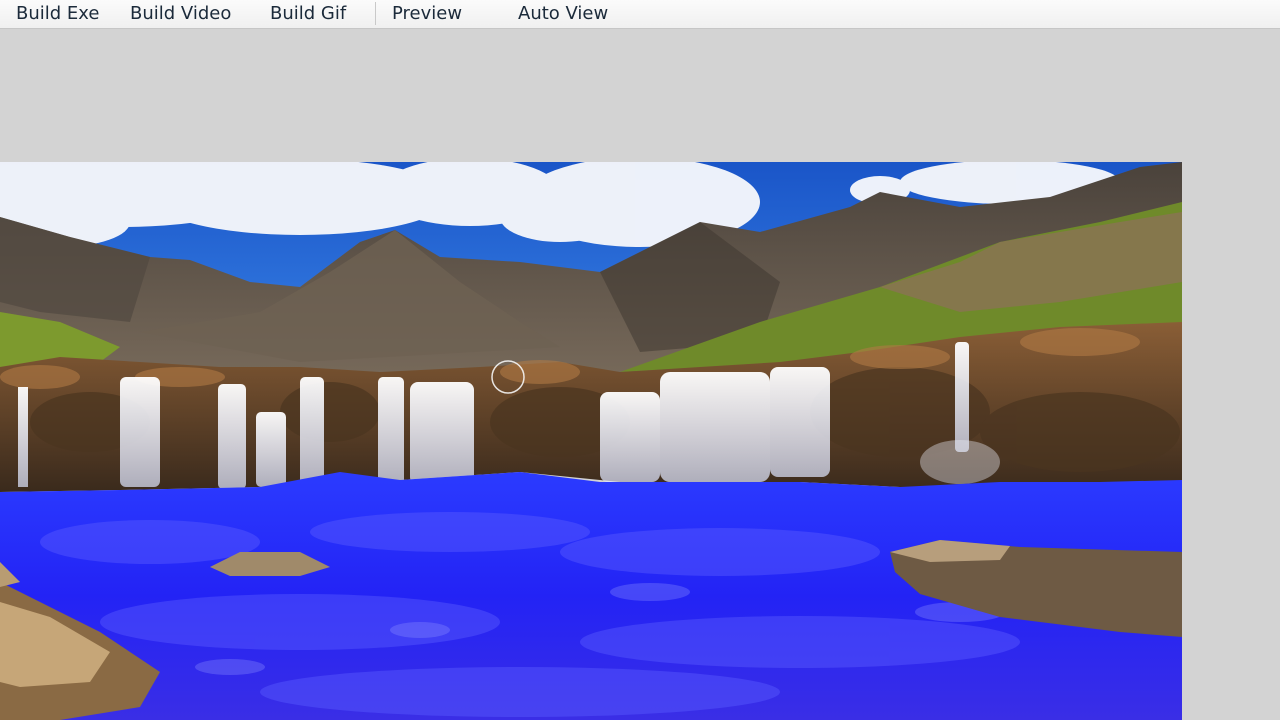  Describe the element at coordinates (180, 14) in the screenshot. I see `build-video-button: Build Video` at that location.